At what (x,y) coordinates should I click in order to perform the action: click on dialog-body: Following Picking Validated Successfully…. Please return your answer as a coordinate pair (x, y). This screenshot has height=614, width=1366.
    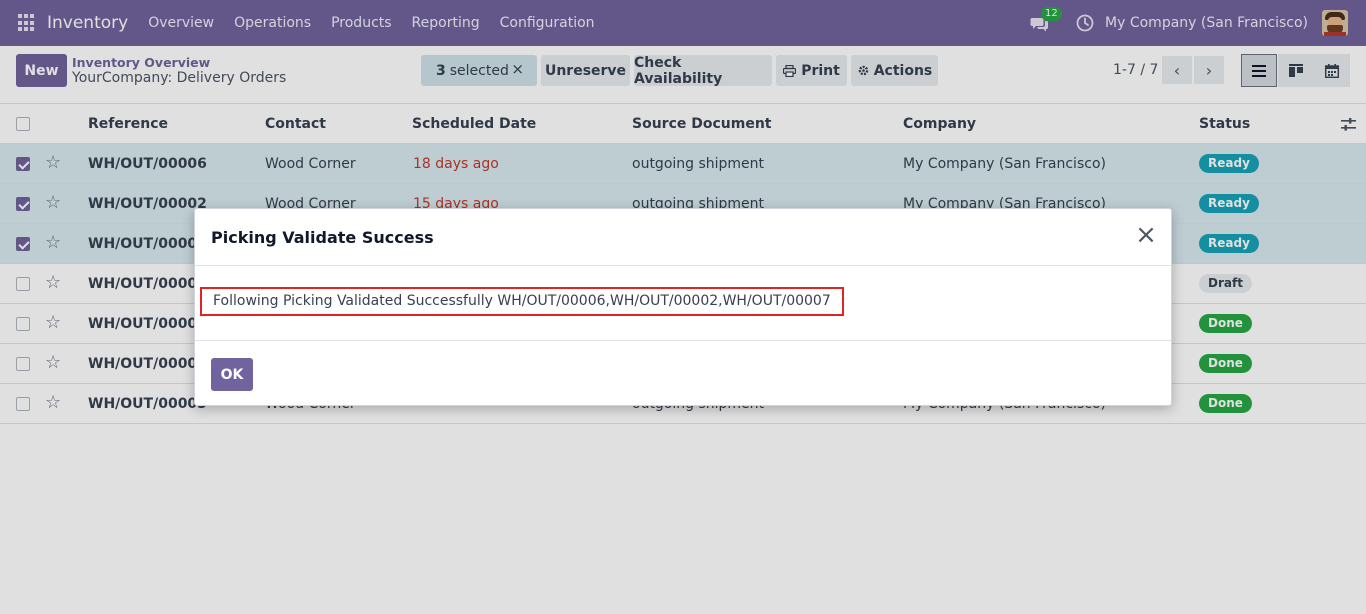
    Looking at the image, I should click on (683, 303).